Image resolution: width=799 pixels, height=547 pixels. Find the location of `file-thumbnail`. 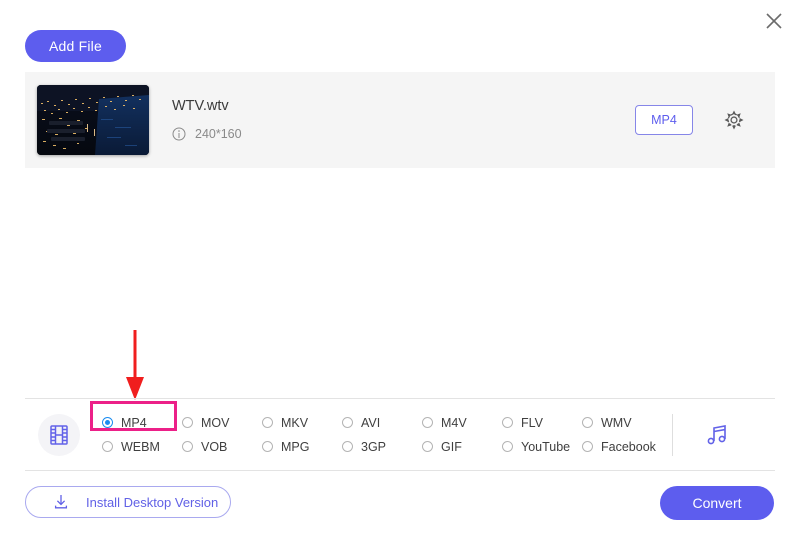

file-thumbnail is located at coordinates (93, 120).